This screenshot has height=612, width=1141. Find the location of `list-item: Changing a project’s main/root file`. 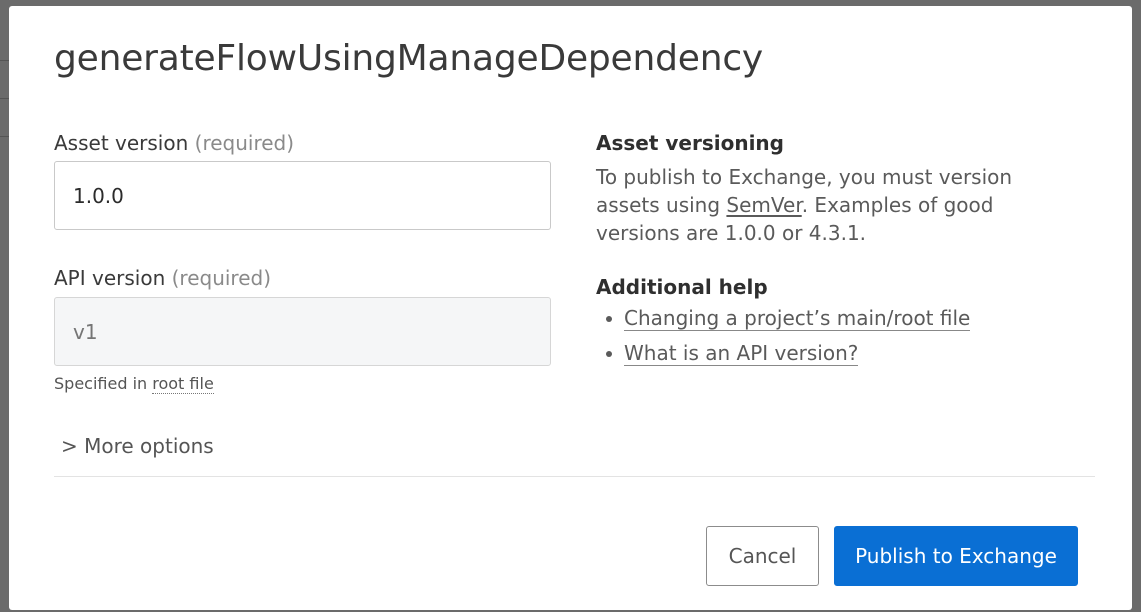

list-item: Changing a project’s main/root file is located at coordinates (788, 323).